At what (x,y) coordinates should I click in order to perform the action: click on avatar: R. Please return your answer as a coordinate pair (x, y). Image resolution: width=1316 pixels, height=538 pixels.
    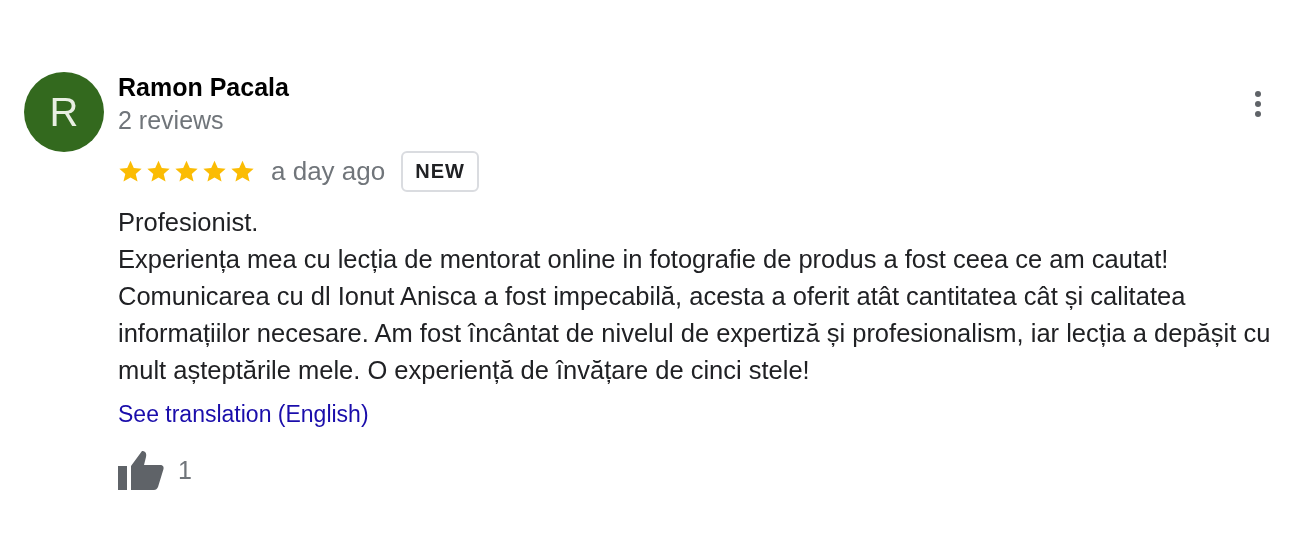
    Looking at the image, I should click on (64, 112).